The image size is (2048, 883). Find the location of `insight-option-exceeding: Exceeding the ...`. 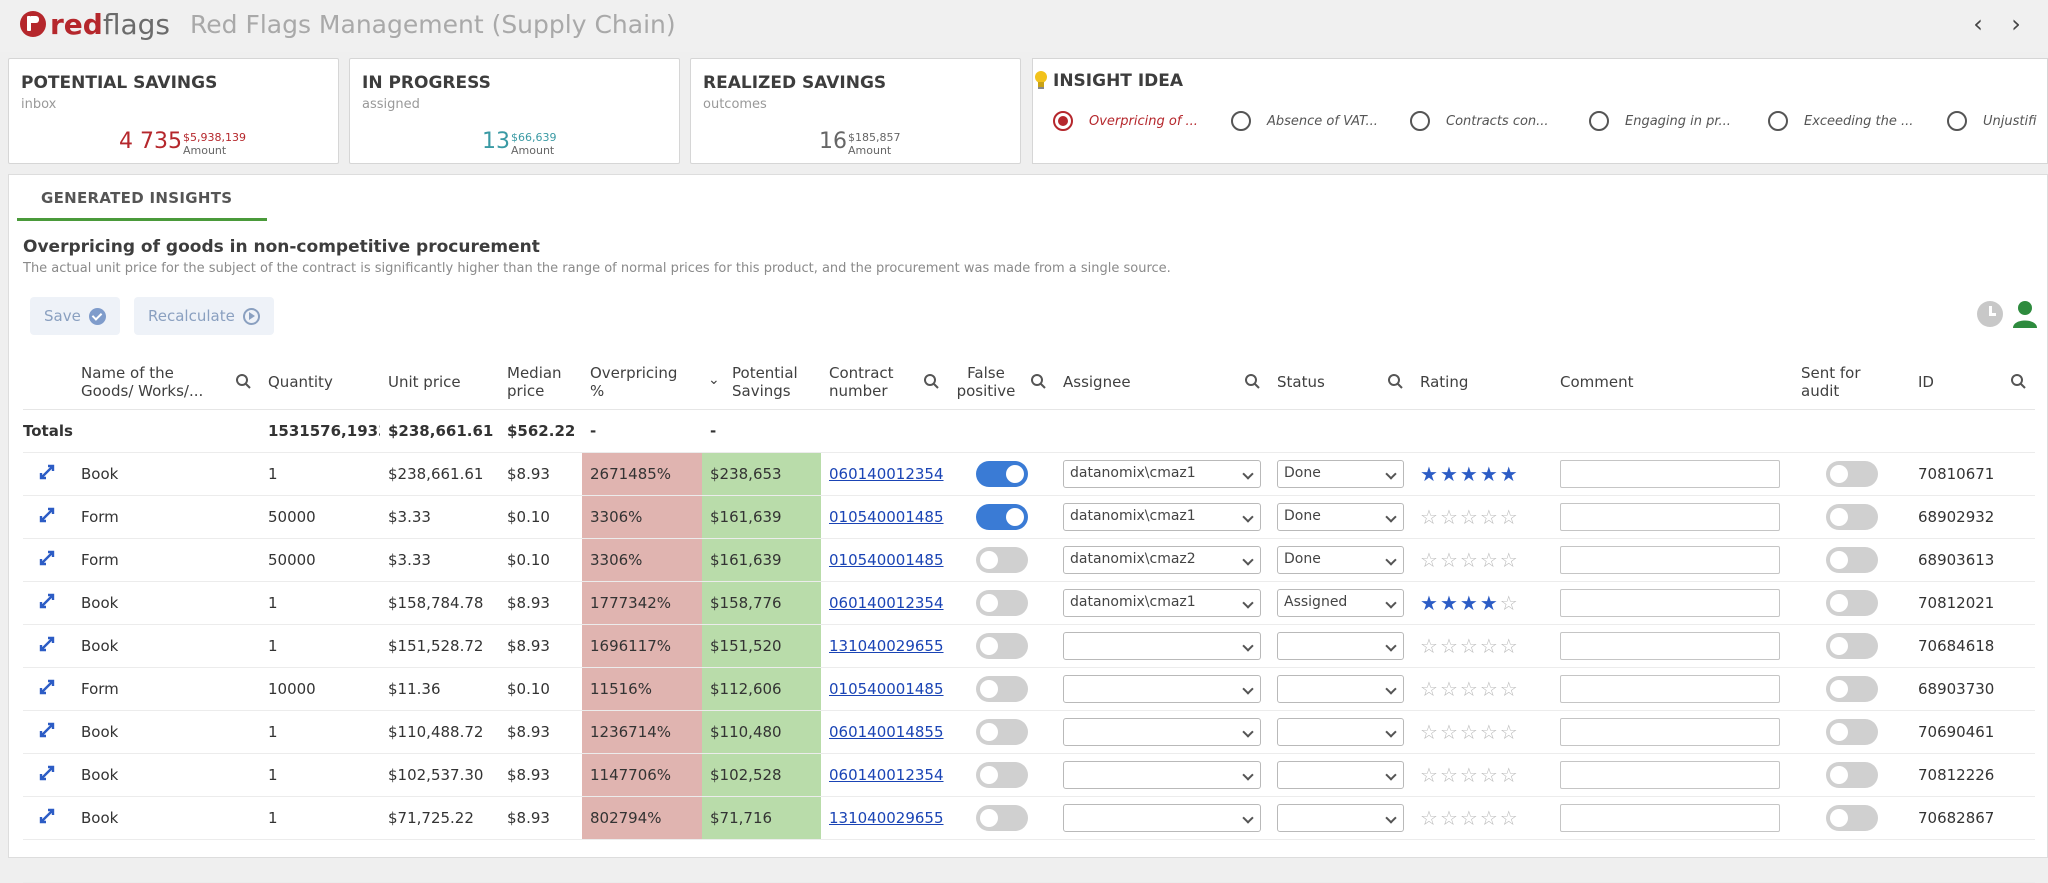

insight-option-exceeding: Exceeding the ... is located at coordinates (1840, 121).